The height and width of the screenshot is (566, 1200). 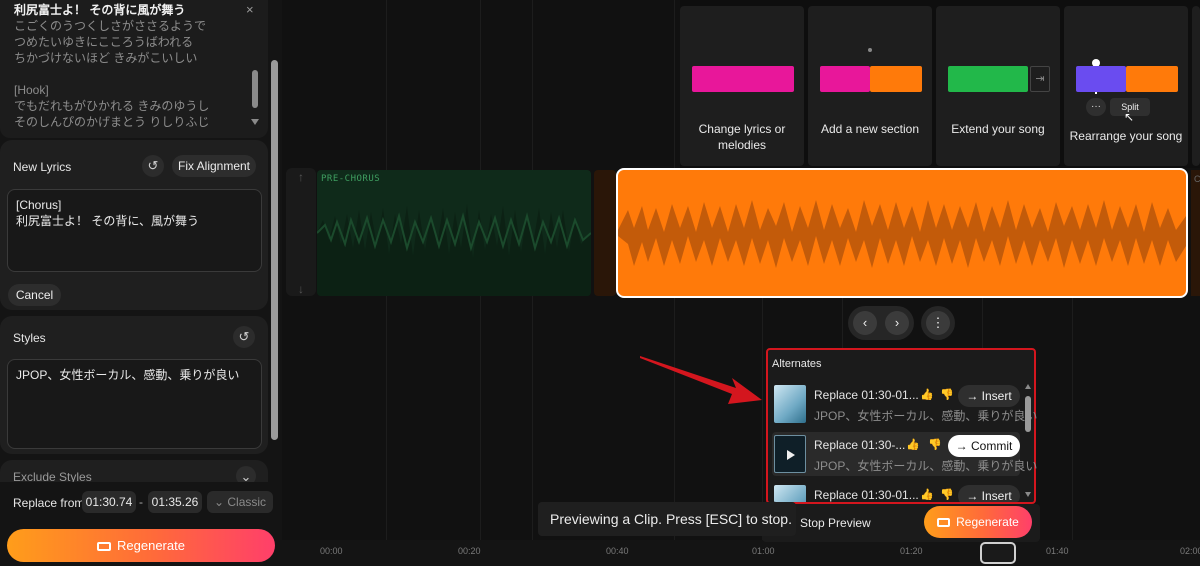 I want to click on replace-from-time: 01:30.74, so click(x=109, y=502).